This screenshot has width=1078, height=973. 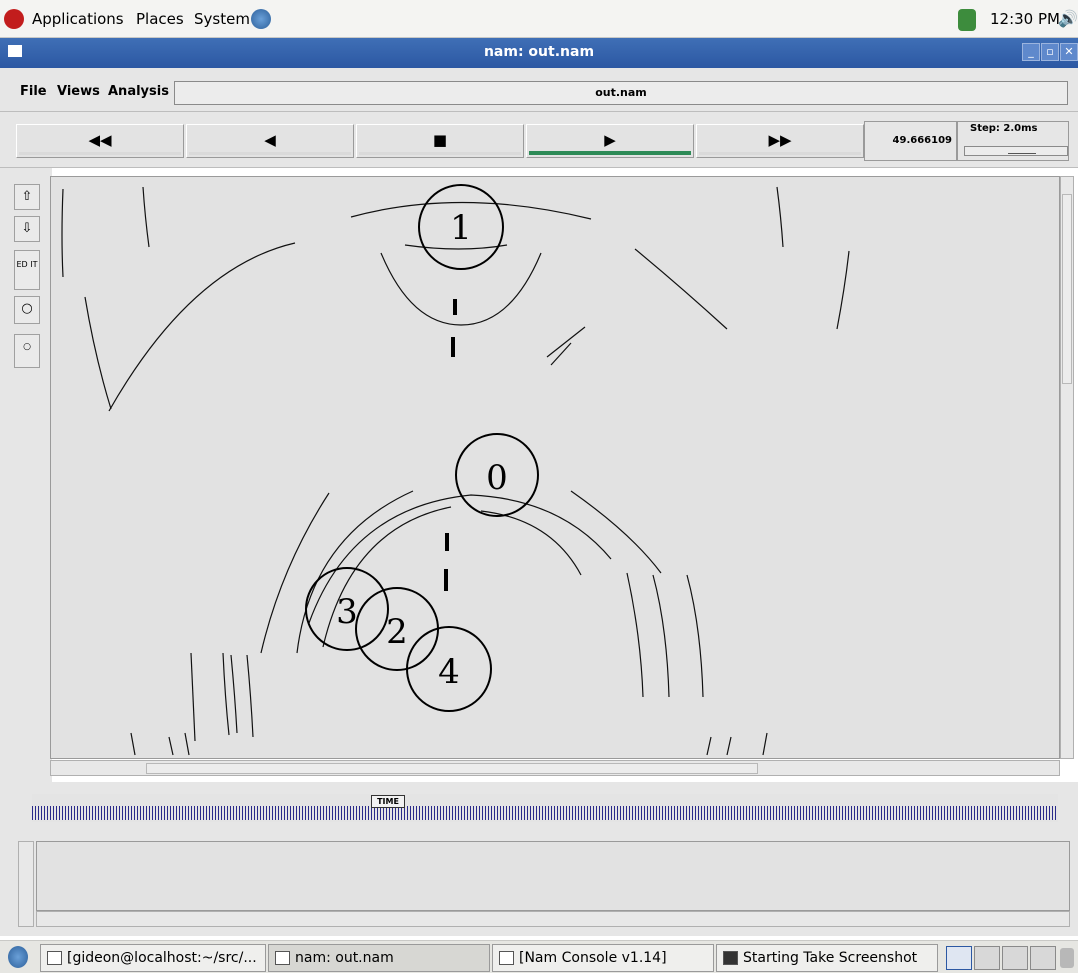 I want to click on clock: 12:30 PM, so click(x=1025, y=19).